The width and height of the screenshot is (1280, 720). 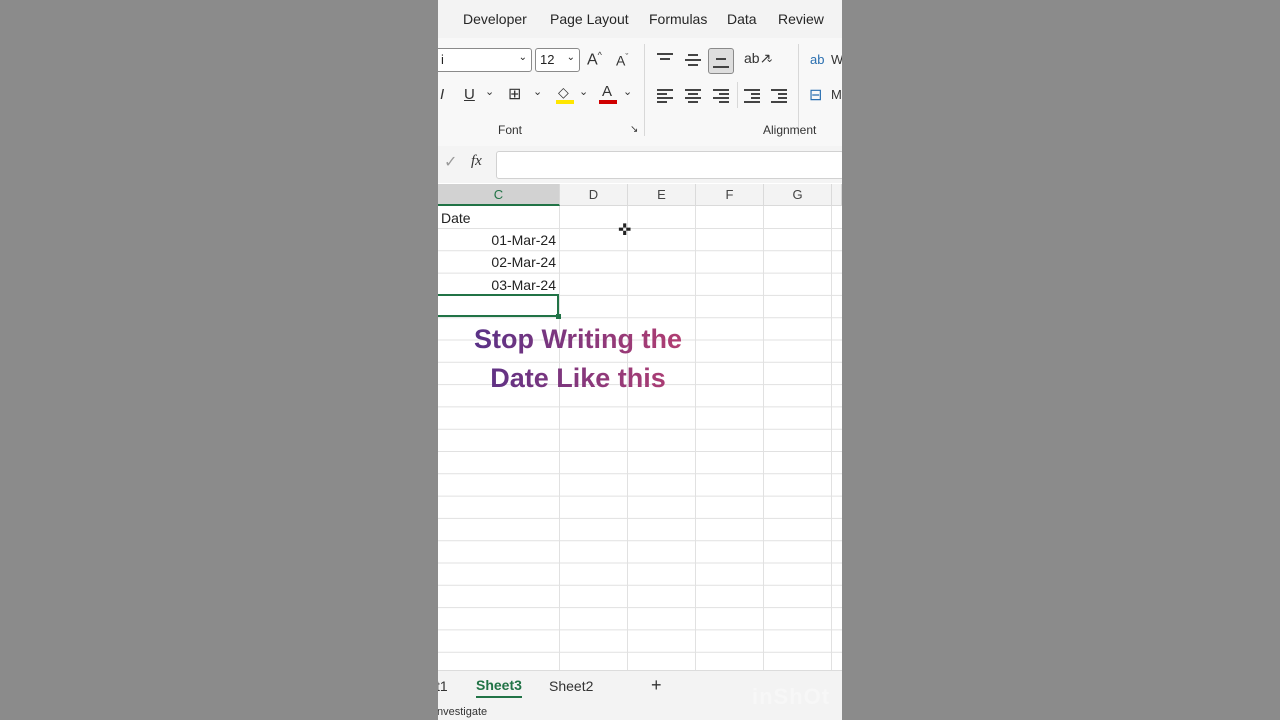 What do you see at coordinates (589, 19) in the screenshot?
I see `tab-page-layout: Page Layout` at bounding box center [589, 19].